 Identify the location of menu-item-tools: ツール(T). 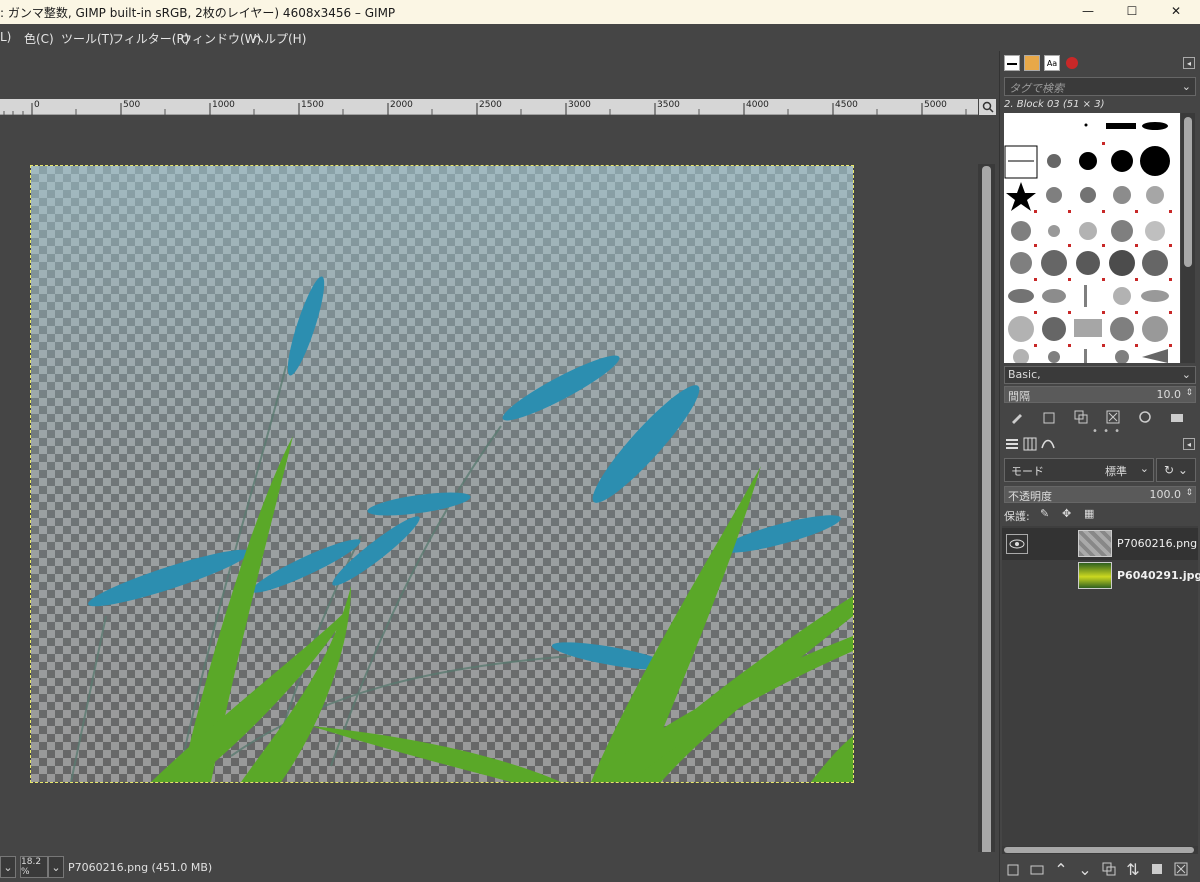
(87, 38).